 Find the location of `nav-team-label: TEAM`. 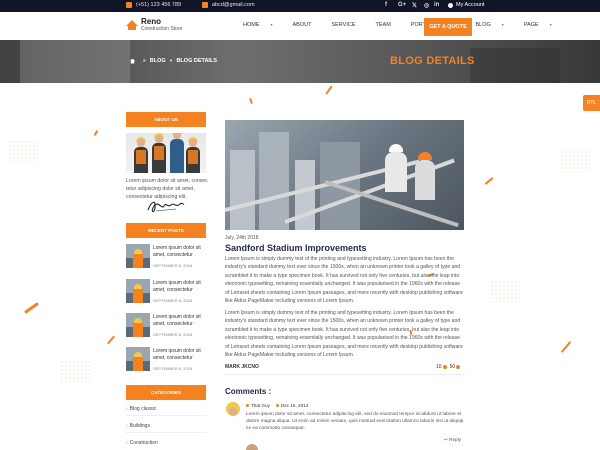

nav-team-label: TEAM is located at coordinates (383, 25).